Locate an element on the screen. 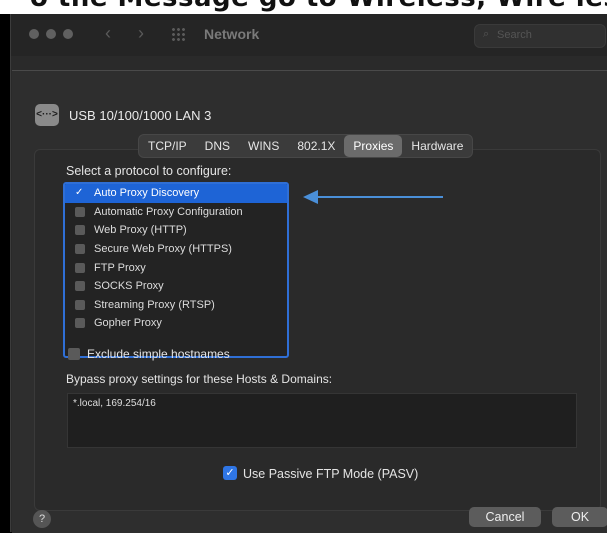 The width and height of the screenshot is (607, 533). search-icon: ⌕ is located at coordinates (486, 34).